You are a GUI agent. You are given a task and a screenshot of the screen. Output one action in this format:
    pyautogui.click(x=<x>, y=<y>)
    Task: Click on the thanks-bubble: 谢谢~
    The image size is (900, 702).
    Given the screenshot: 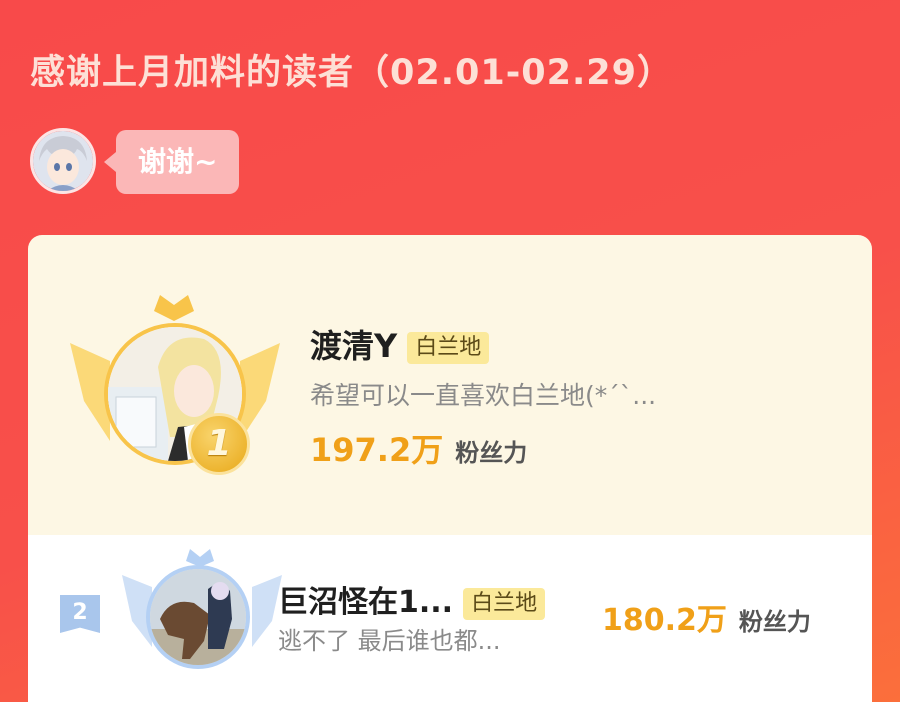 What is the action you would take?
    pyautogui.click(x=171, y=162)
    